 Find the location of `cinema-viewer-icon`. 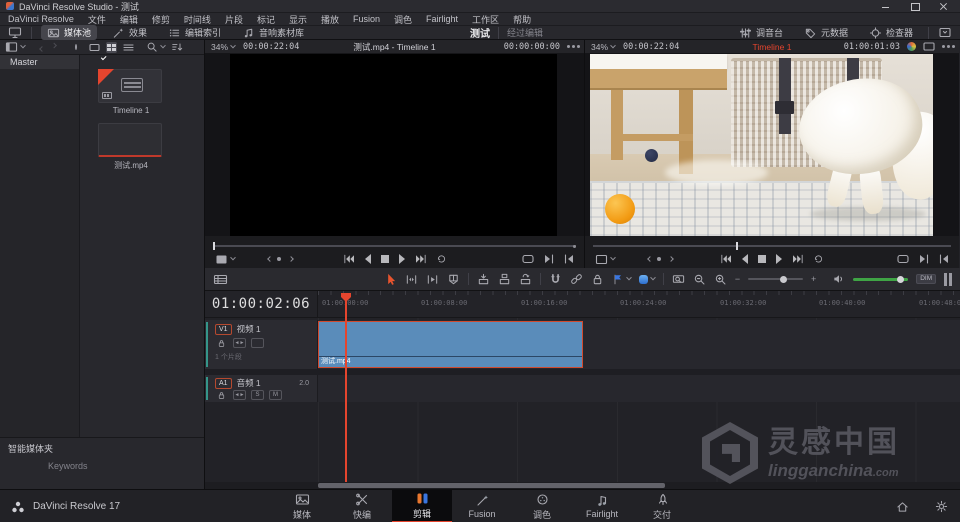

cinema-viewer-icon is located at coordinates (15, 32).